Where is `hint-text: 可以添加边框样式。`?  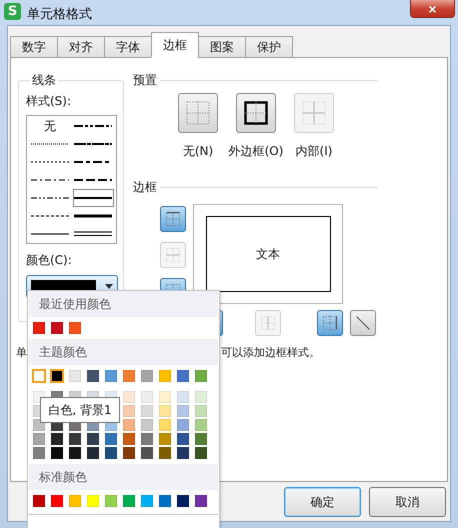
hint-text: 可以添加边框样式。 is located at coordinates (270, 352).